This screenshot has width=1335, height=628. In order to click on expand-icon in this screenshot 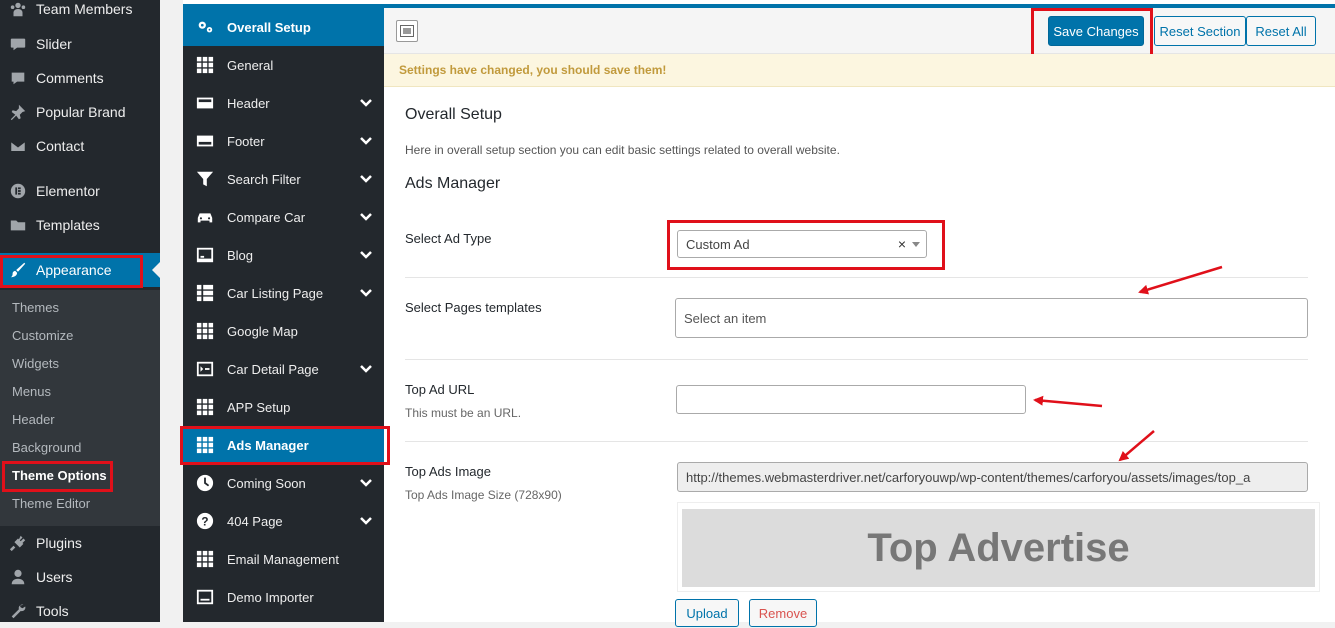, I will do `click(407, 31)`.